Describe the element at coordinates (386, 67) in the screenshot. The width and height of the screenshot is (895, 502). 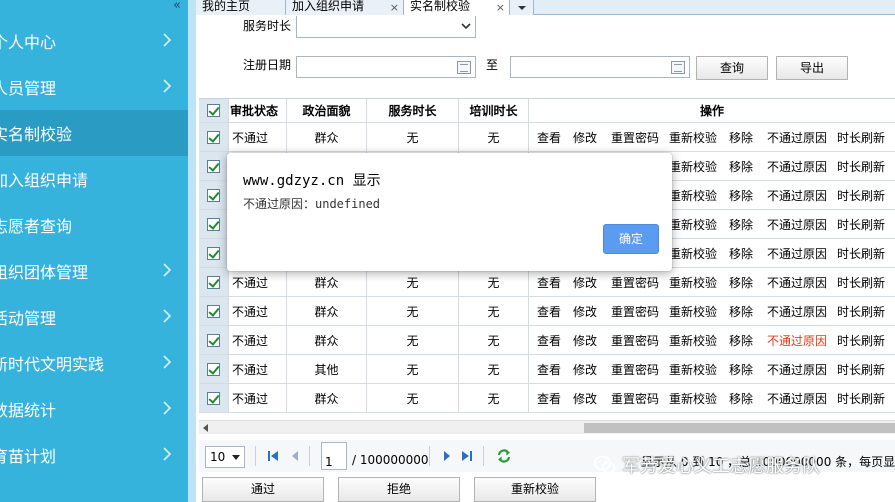
I see `reg-date-from-input` at that location.